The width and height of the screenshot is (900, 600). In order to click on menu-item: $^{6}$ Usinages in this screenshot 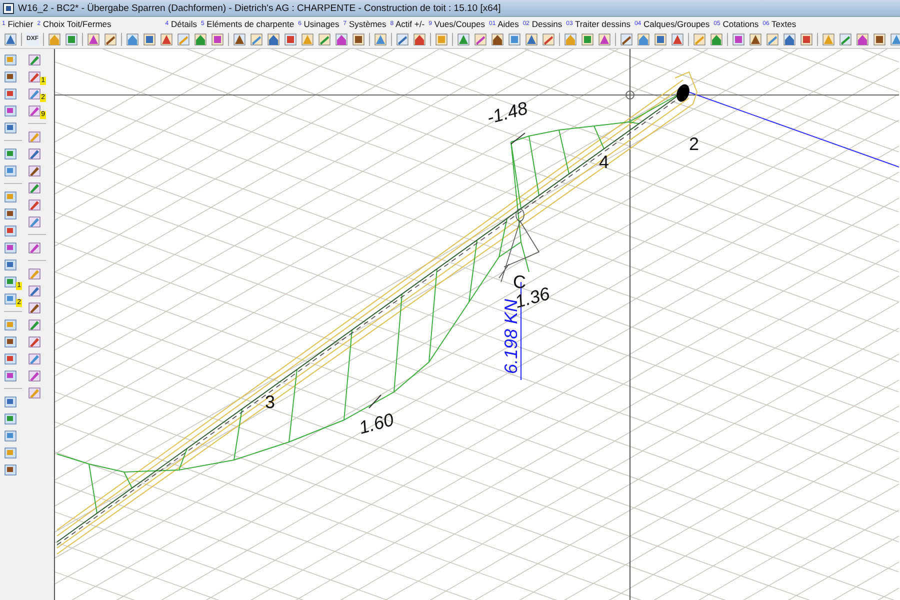, I will do `click(319, 24)`.